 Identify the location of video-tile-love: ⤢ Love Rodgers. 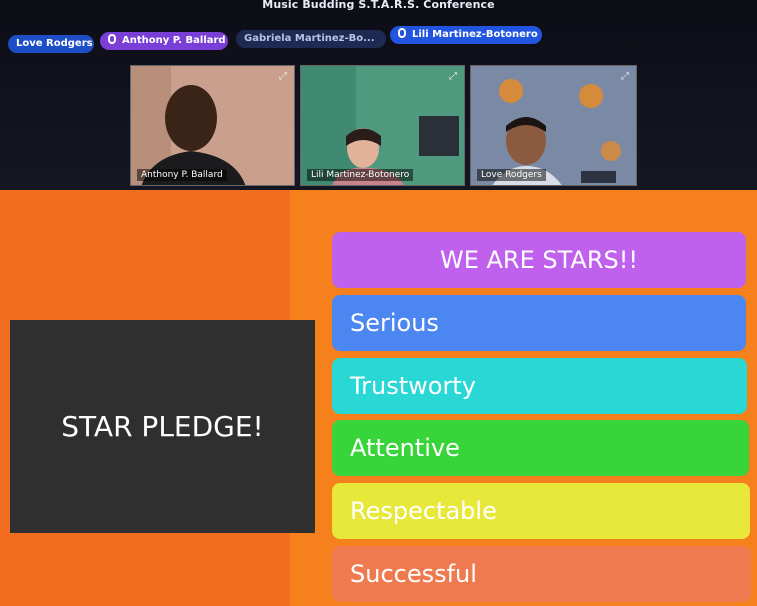
(553, 125).